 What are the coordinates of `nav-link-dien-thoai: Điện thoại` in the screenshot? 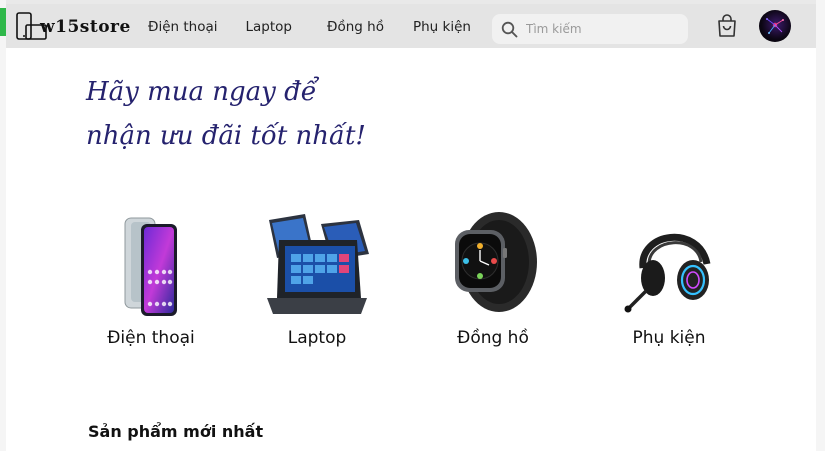 It's located at (183, 27).